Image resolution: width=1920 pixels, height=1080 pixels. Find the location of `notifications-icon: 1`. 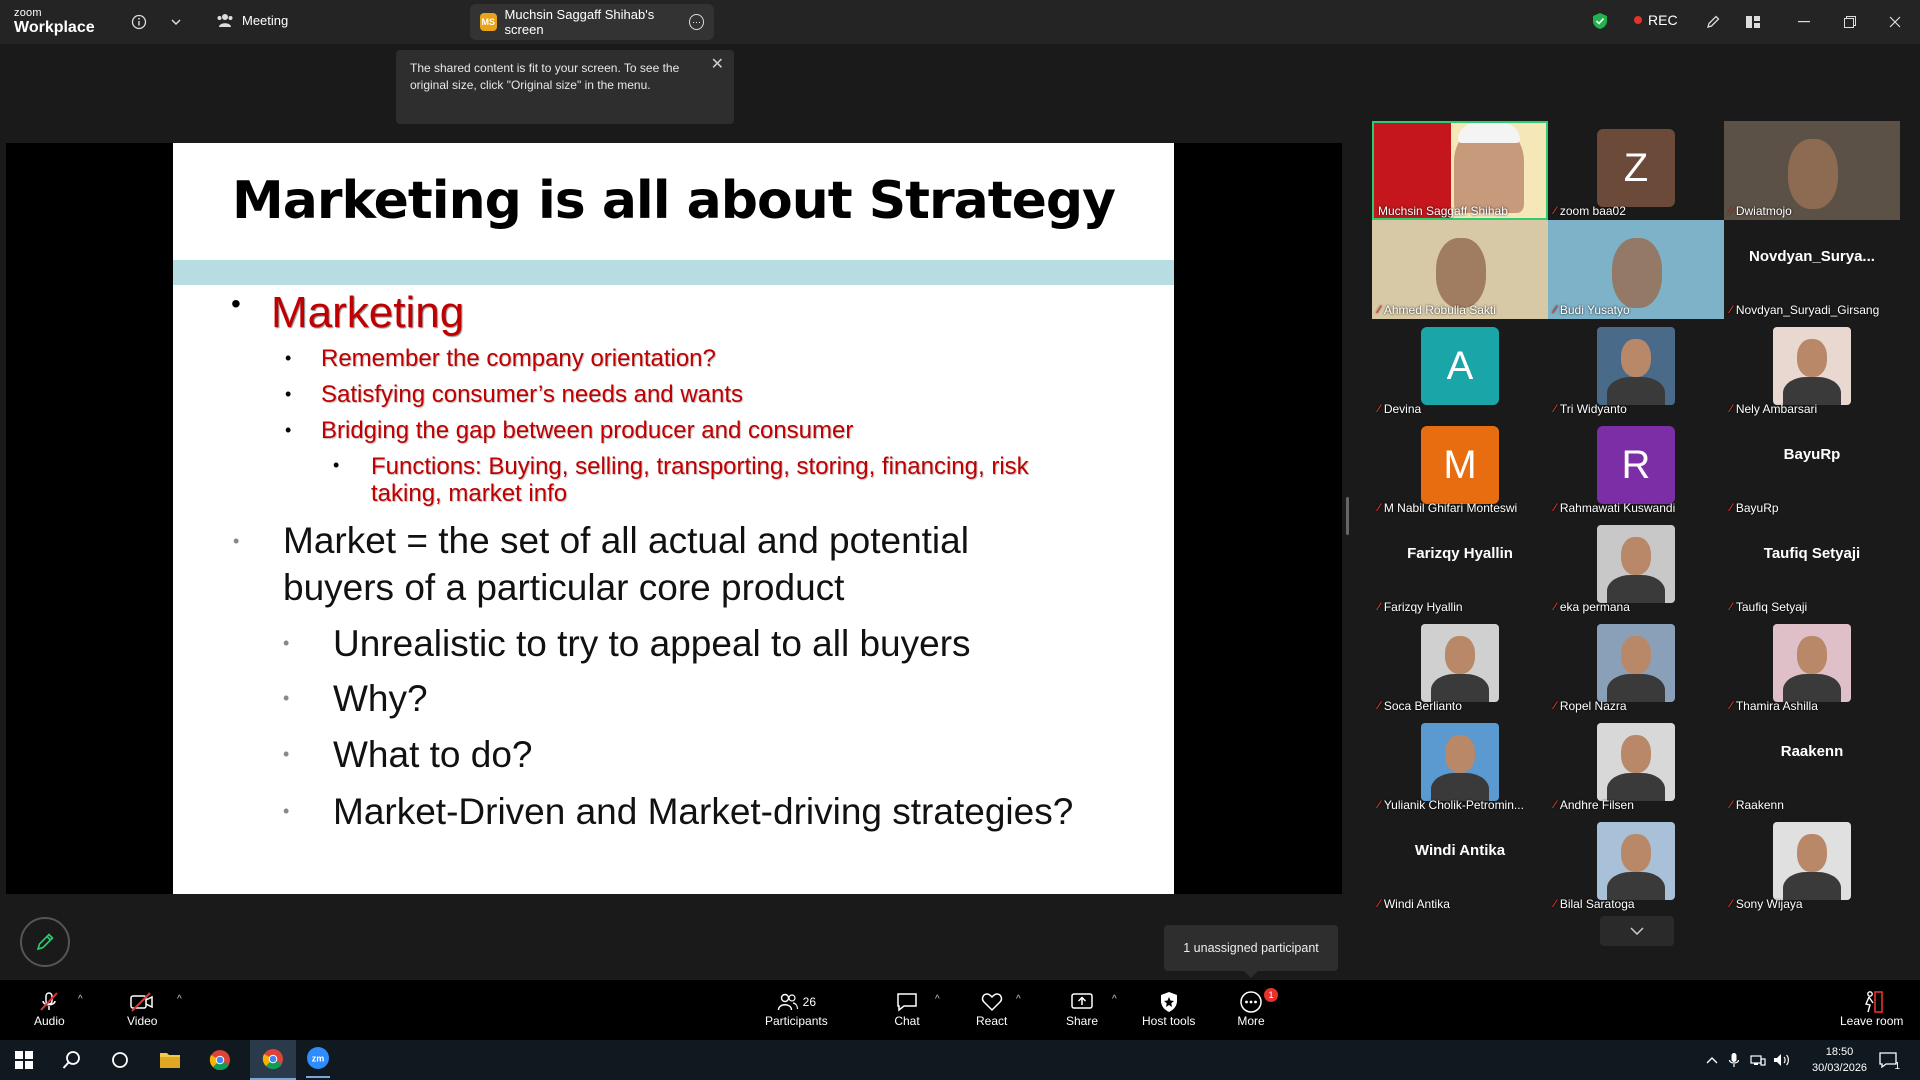

notifications-icon: 1 is located at coordinates (1888, 1060).